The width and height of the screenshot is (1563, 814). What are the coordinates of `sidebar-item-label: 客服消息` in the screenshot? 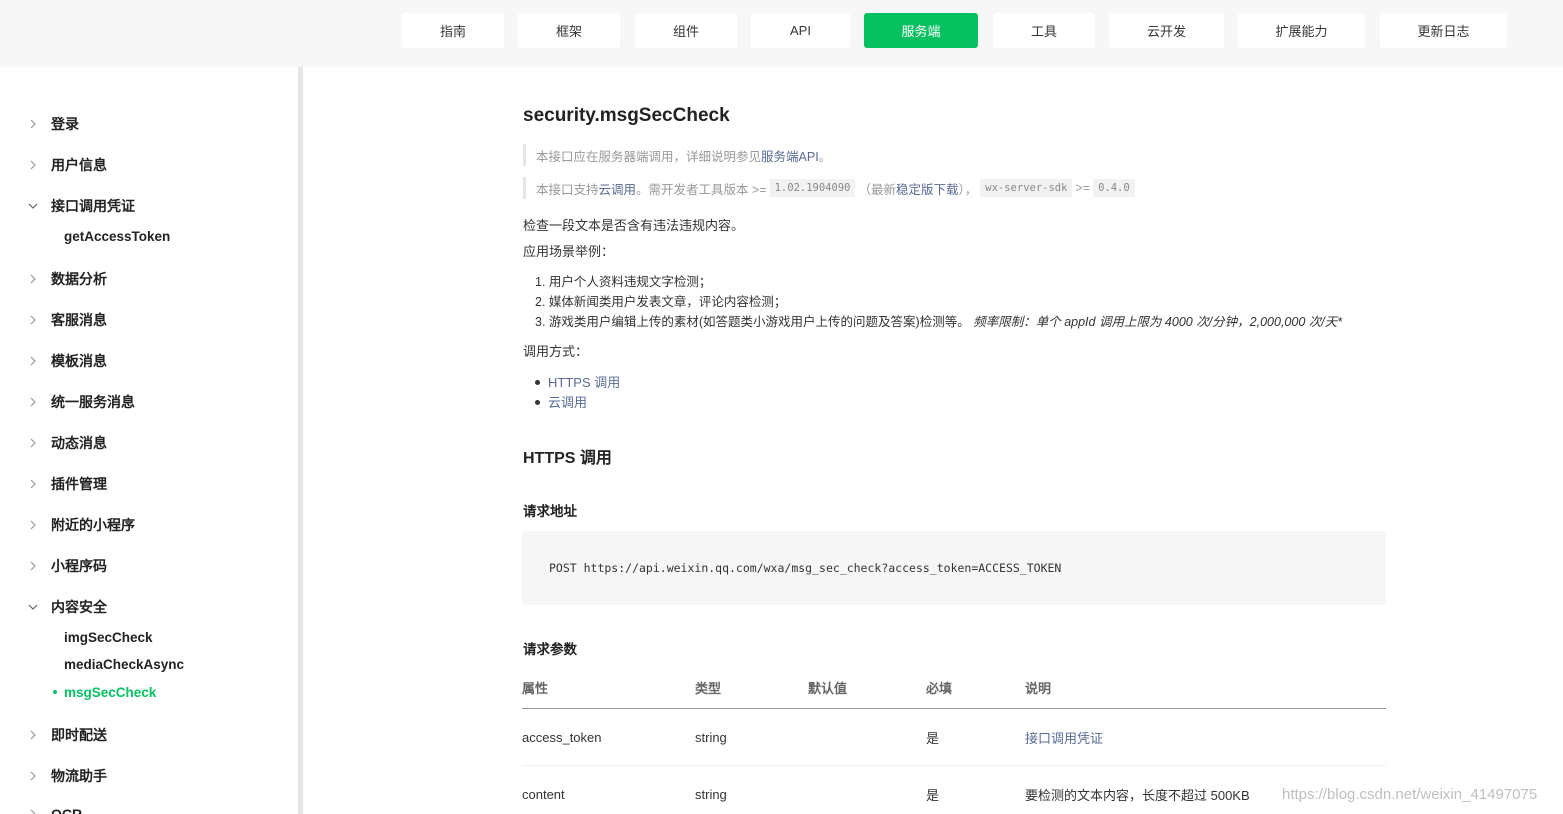 It's located at (79, 320).